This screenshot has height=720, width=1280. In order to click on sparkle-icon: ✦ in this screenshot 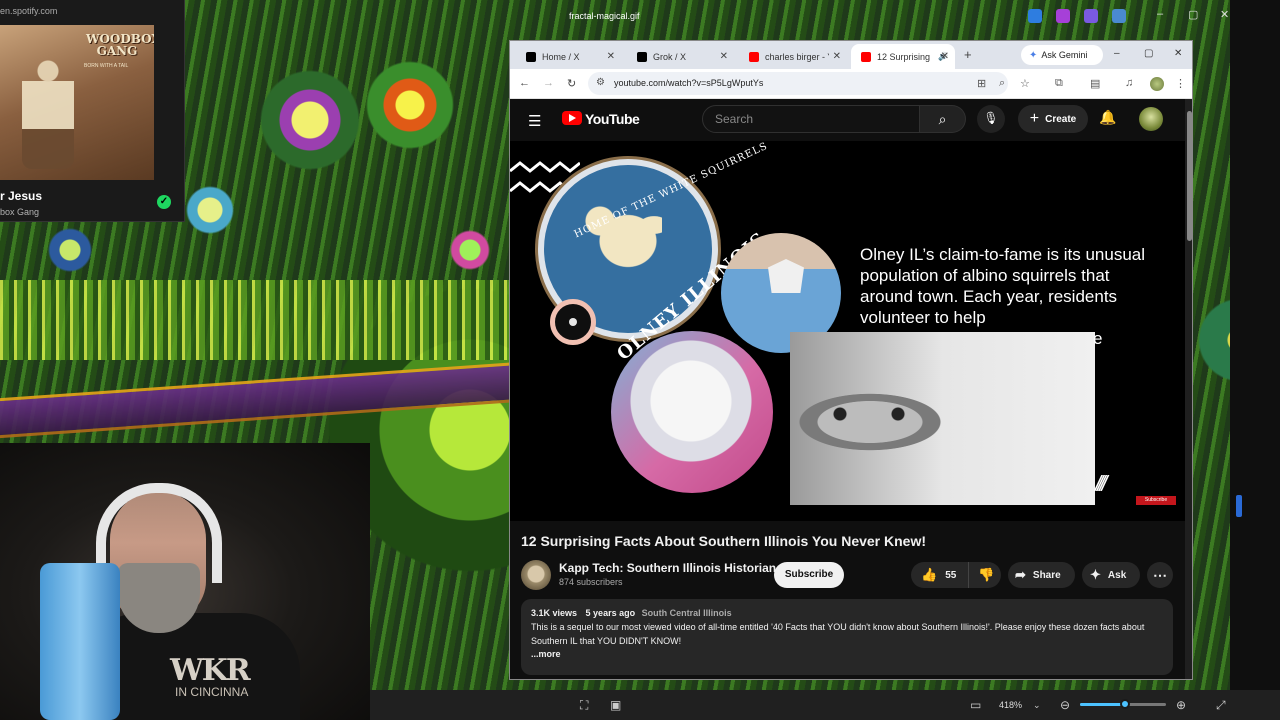, I will do `click(1095, 574)`.